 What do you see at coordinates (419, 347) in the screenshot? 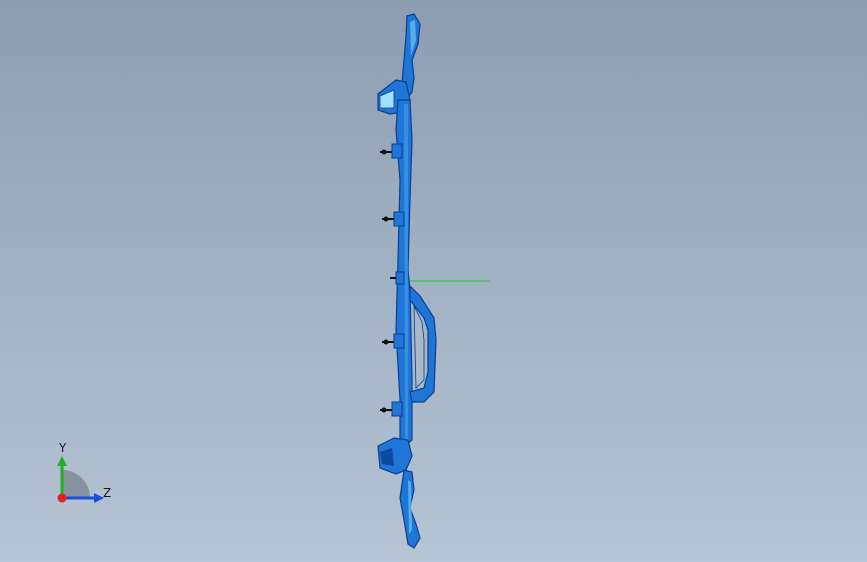
I see `tow-loop-inner` at bounding box center [419, 347].